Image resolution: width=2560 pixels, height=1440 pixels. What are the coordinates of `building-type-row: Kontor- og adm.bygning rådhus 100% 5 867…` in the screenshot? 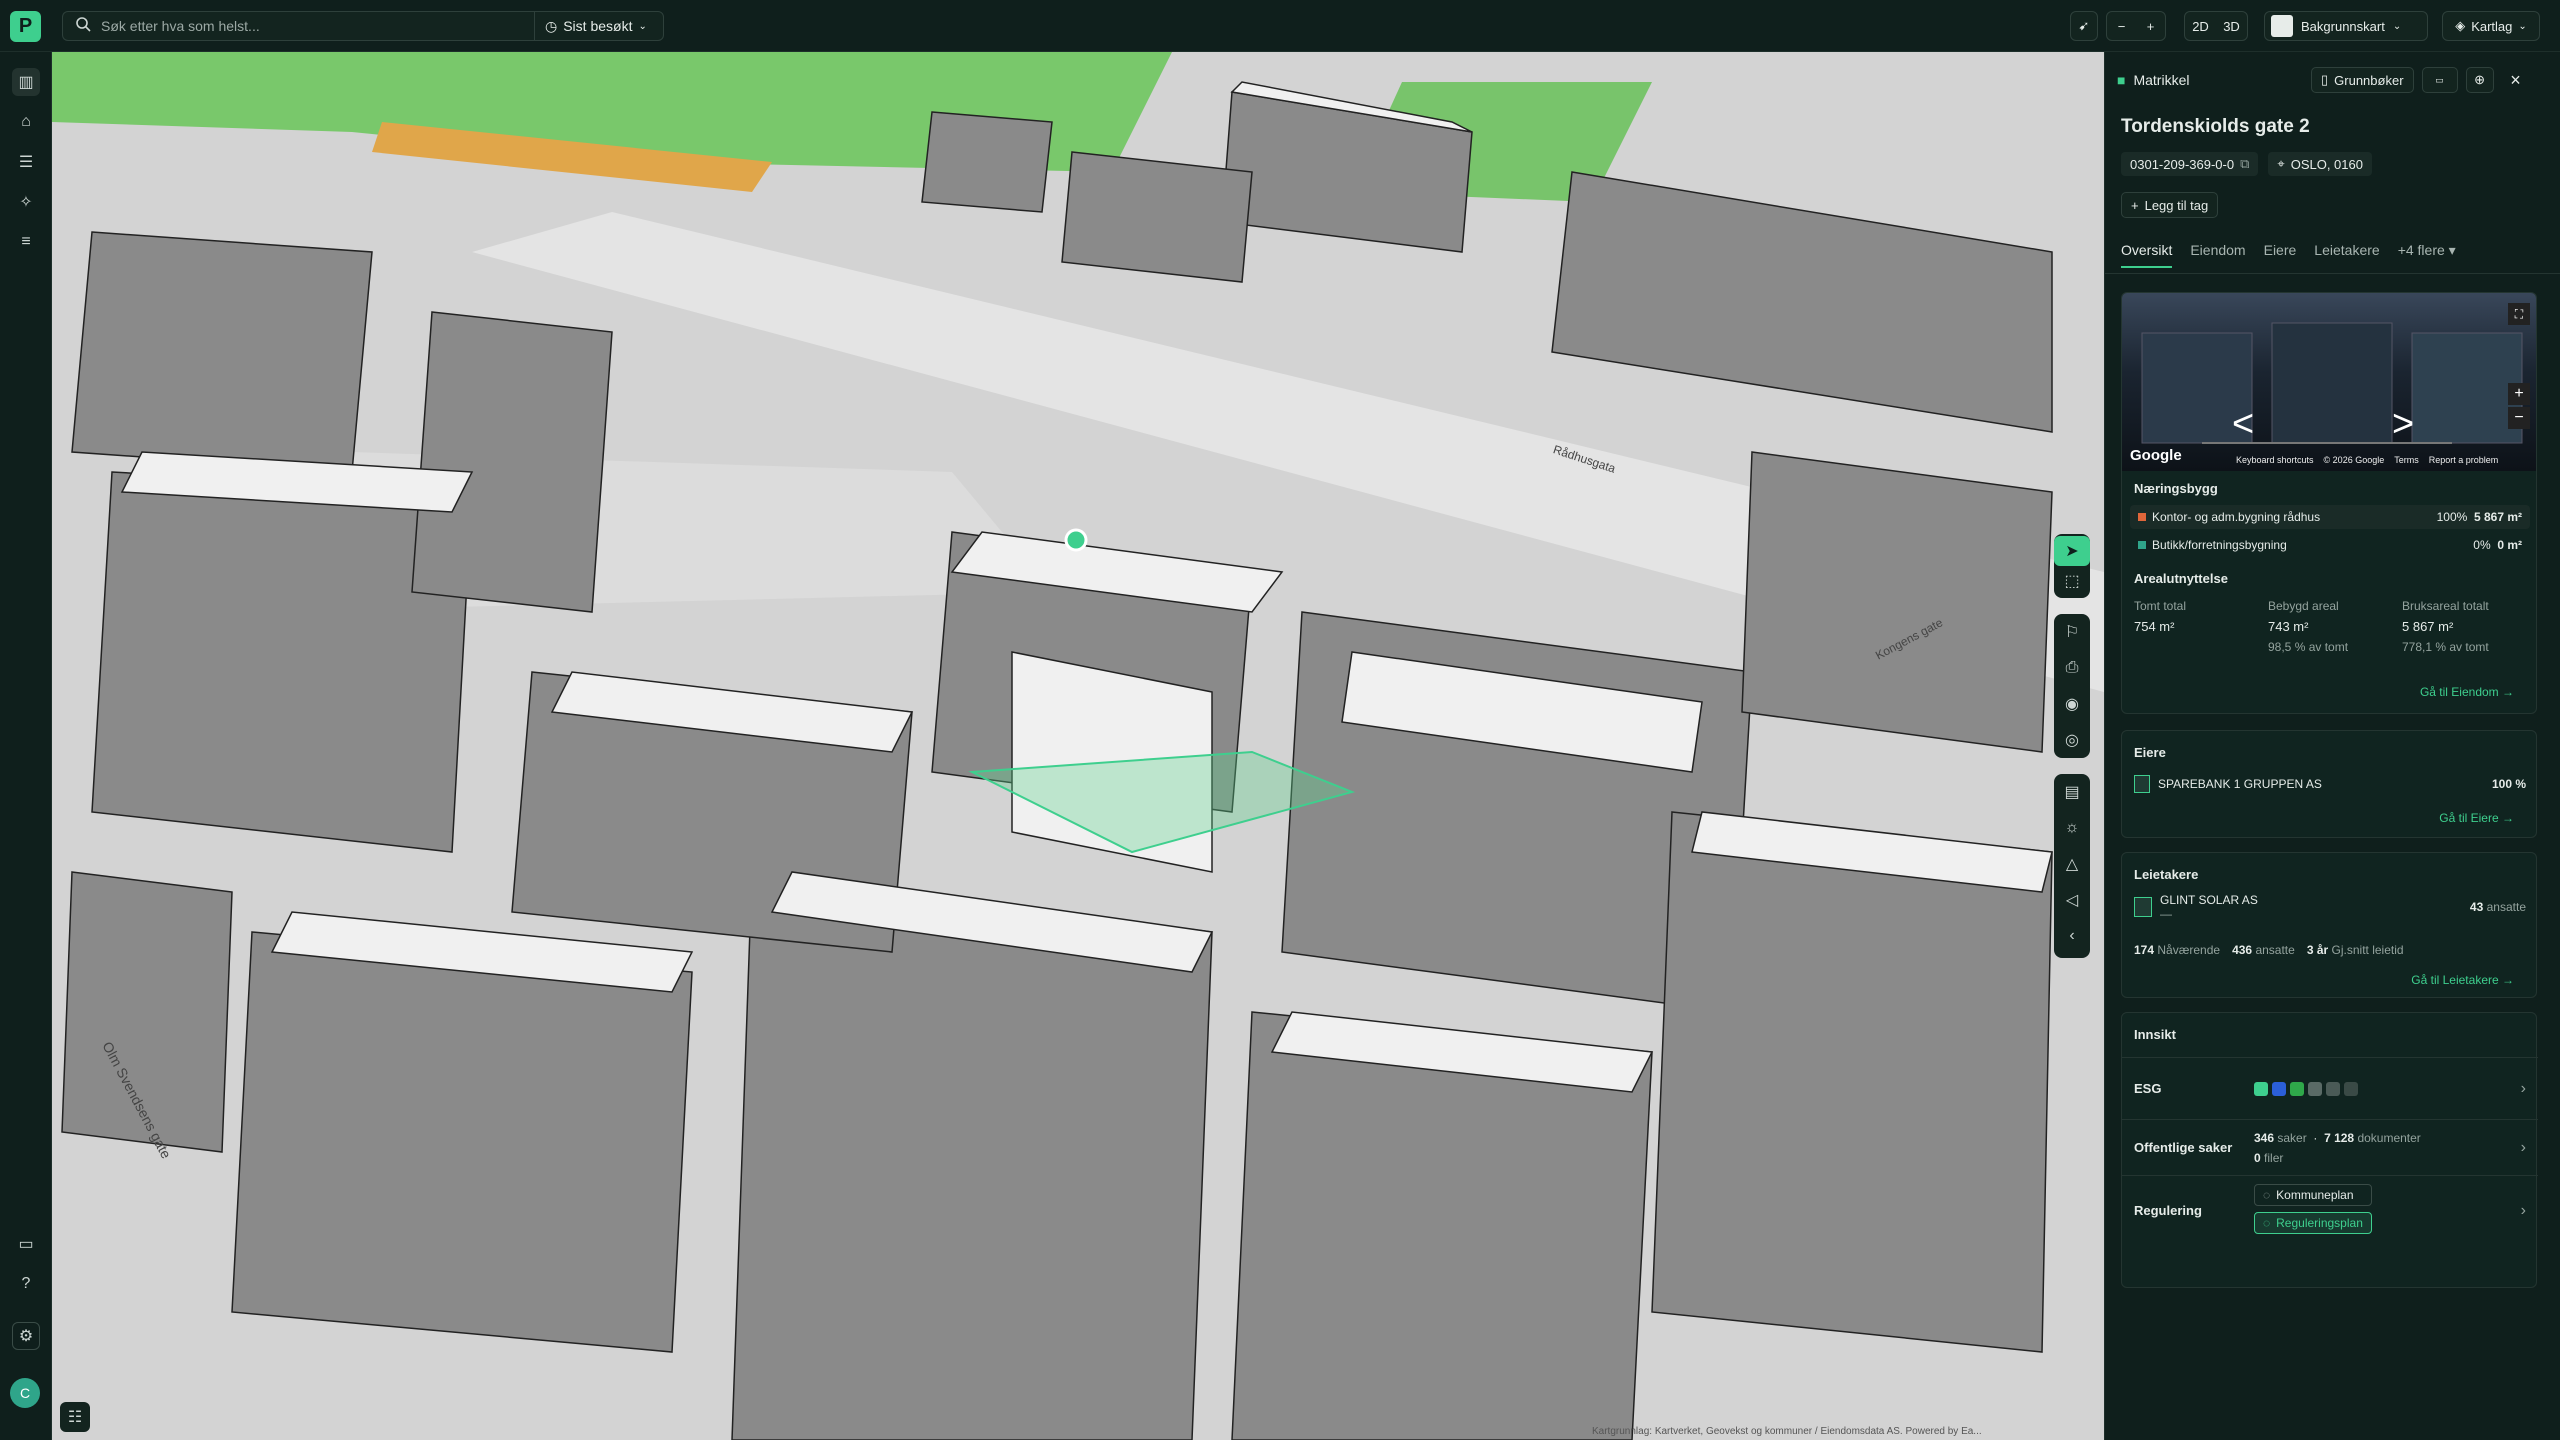 It's located at (2330, 517).